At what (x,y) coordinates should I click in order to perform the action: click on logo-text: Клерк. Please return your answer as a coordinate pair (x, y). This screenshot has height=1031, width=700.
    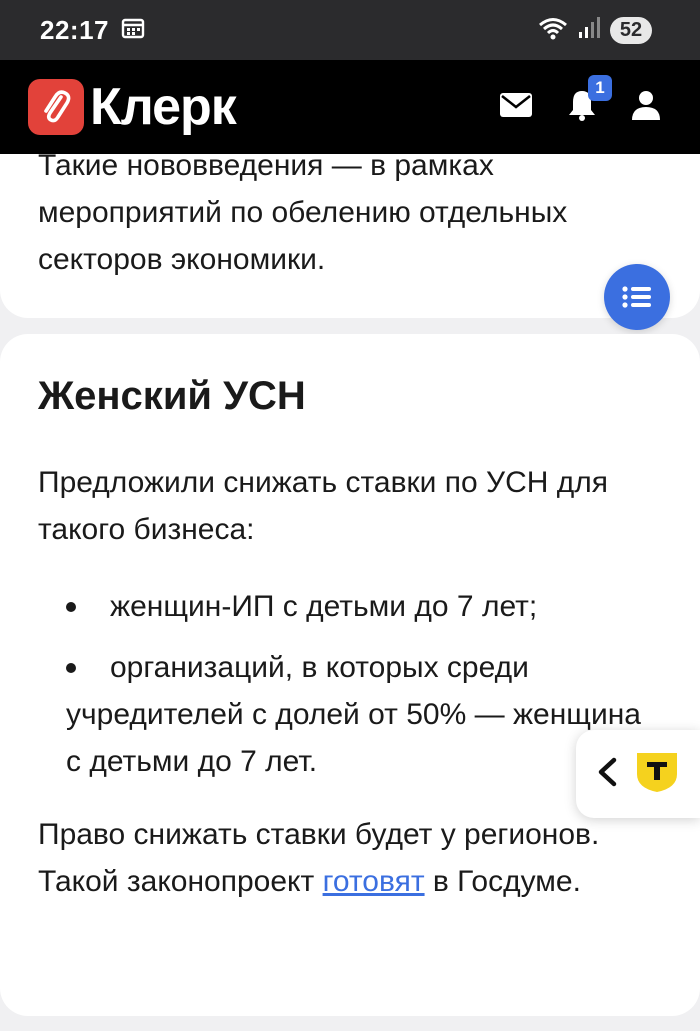
    Looking at the image, I should click on (163, 107).